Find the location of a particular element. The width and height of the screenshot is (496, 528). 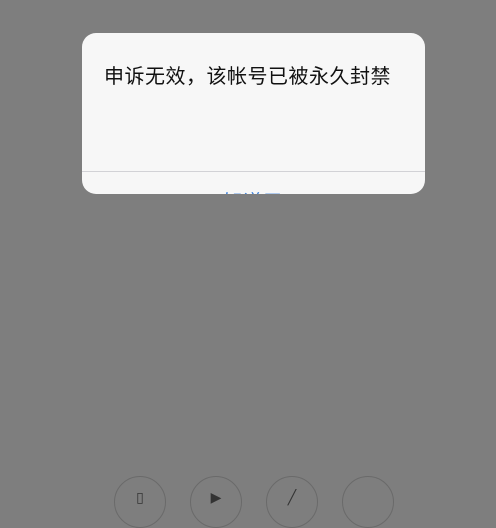

key-button-2: ▶ is located at coordinates (216, 502).